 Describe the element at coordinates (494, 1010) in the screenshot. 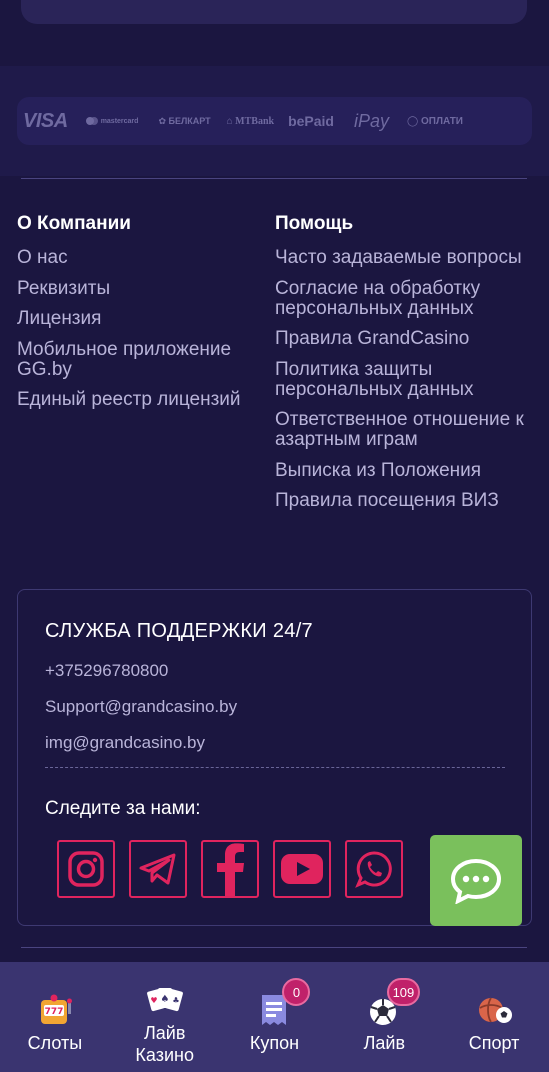

I see `sport-balls-icon` at that location.